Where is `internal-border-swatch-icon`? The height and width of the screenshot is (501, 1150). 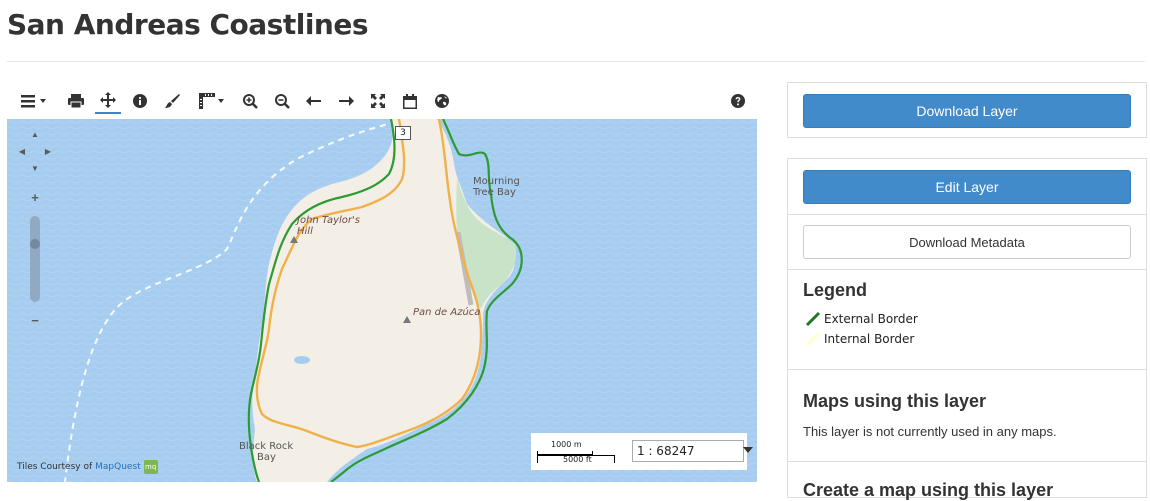 internal-border-swatch-icon is located at coordinates (813, 339).